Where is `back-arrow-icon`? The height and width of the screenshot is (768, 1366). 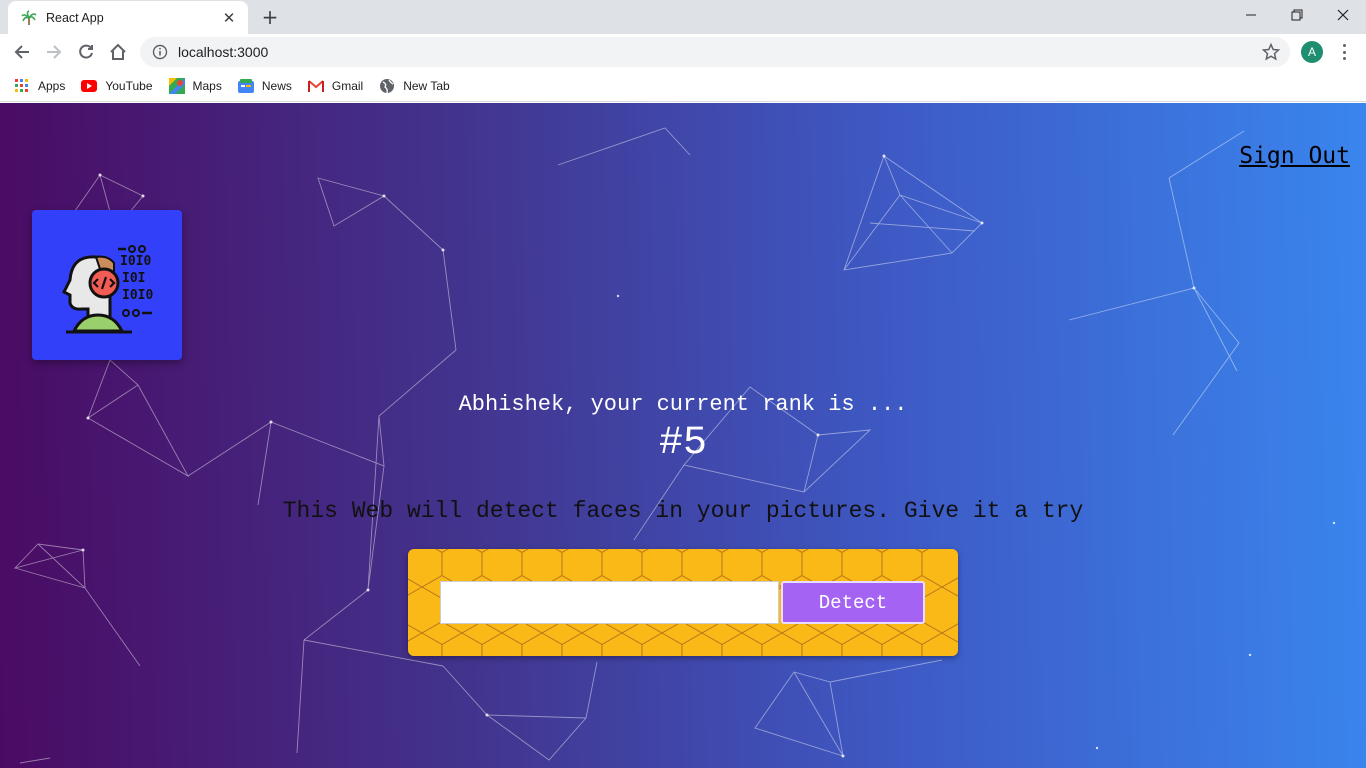 back-arrow-icon is located at coordinates (22, 52).